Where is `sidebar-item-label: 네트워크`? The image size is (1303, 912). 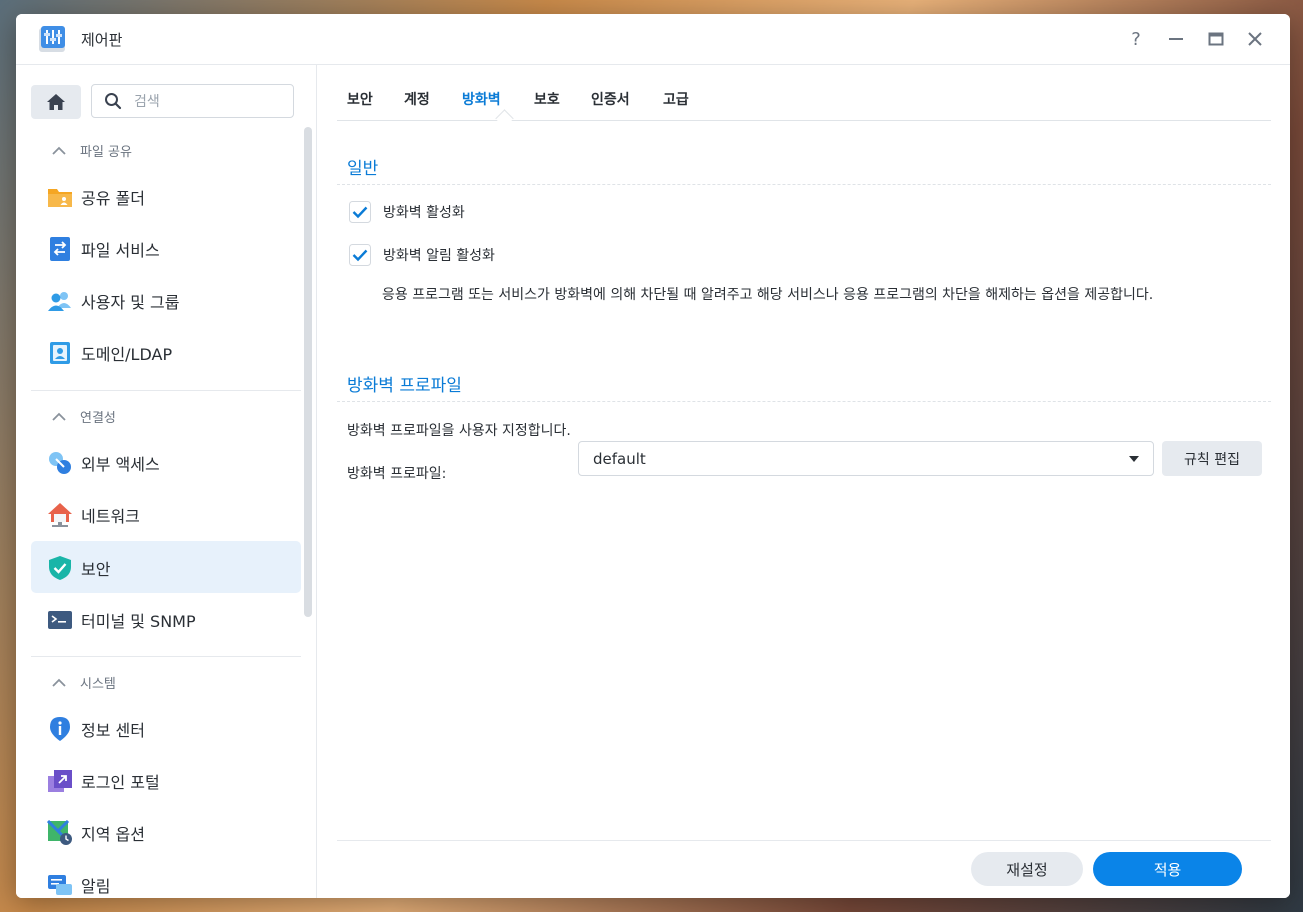
sidebar-item-label: 네트워크 is located at coordinates (110, 516).